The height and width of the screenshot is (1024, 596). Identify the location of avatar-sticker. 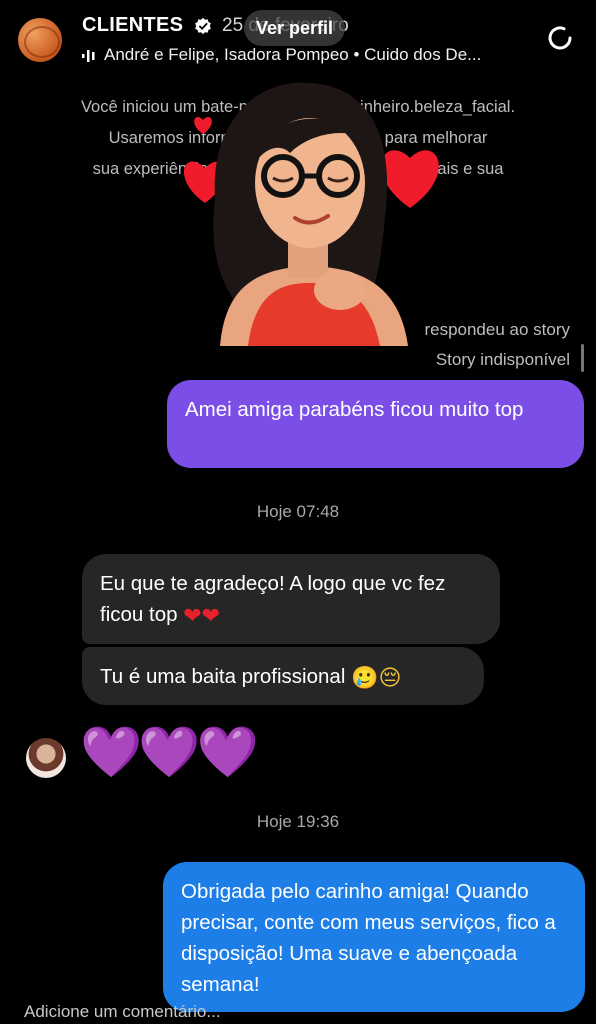
(311, 214).